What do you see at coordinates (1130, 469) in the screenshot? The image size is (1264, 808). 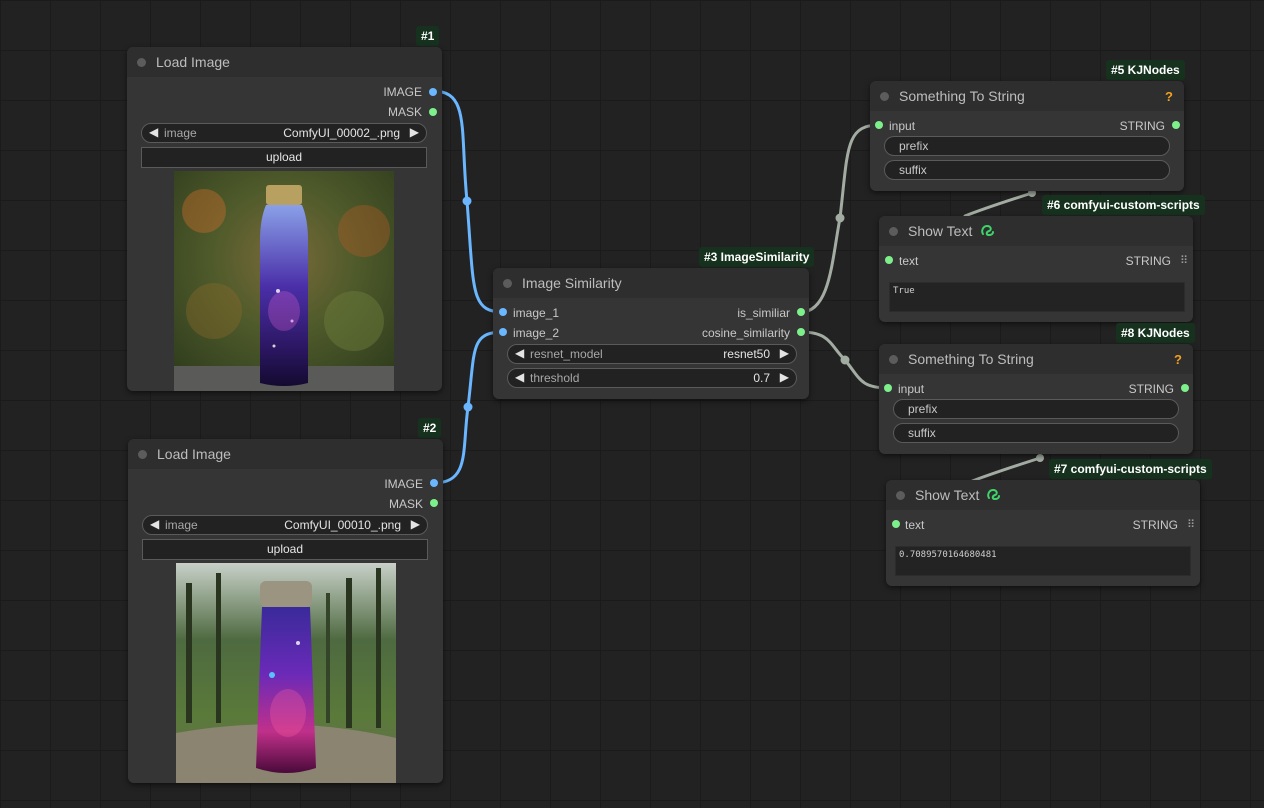 I see `node-id-badge: #7 comfyui-custom-scripts` at bounding box center [1130, 469].